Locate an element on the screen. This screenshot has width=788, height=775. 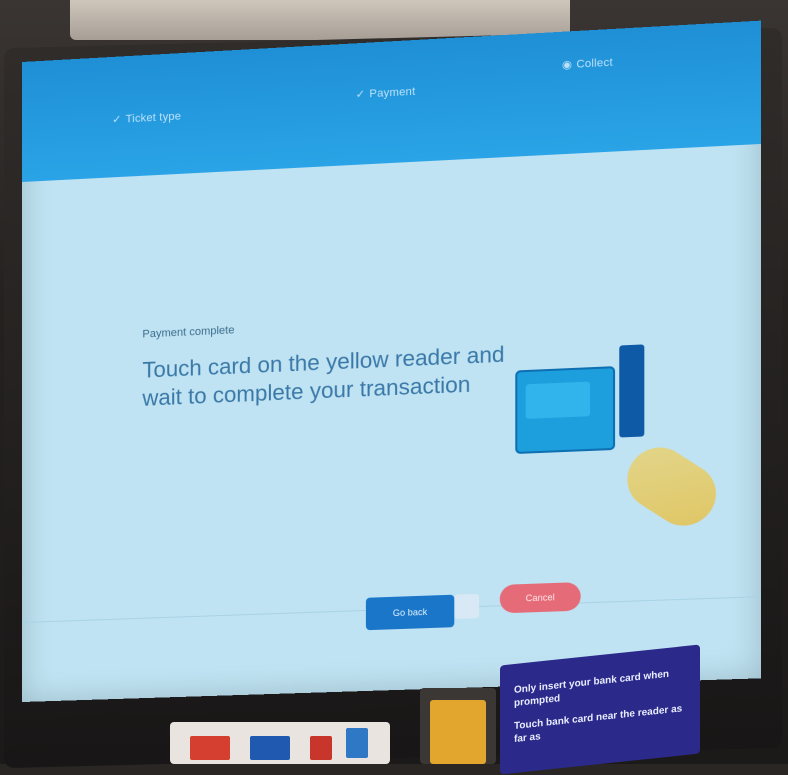
card-face is located at coordinates (558, 400).